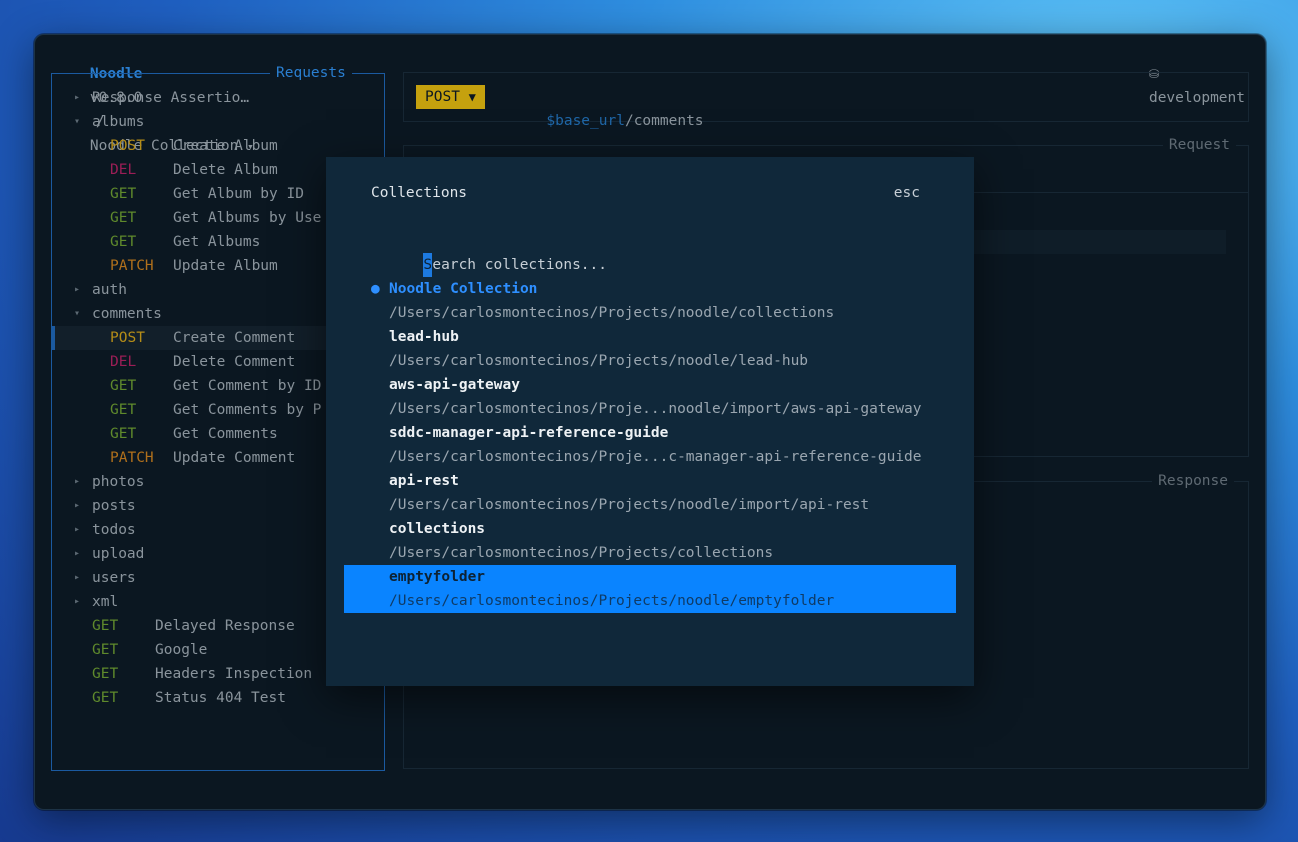 This screenshot has height=842, width=1298. I want to click on request-panel-label: Request, so click(1199, 145).